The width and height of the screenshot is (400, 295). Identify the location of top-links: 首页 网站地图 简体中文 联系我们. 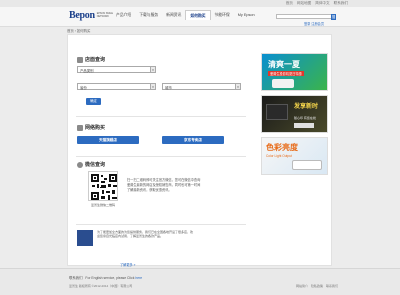
(317, 3).